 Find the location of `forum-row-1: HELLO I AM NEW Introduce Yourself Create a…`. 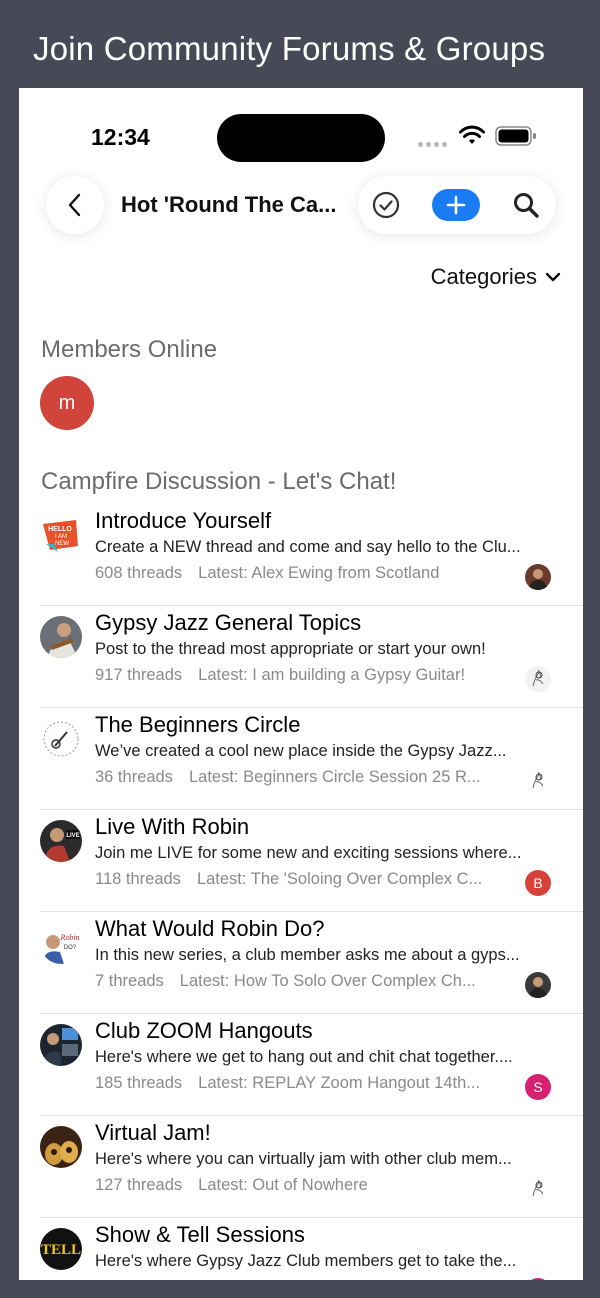

forum-row-1: HELLO I AM NEW Introduce Yourself Create a… is located at coordinates (301, 555).